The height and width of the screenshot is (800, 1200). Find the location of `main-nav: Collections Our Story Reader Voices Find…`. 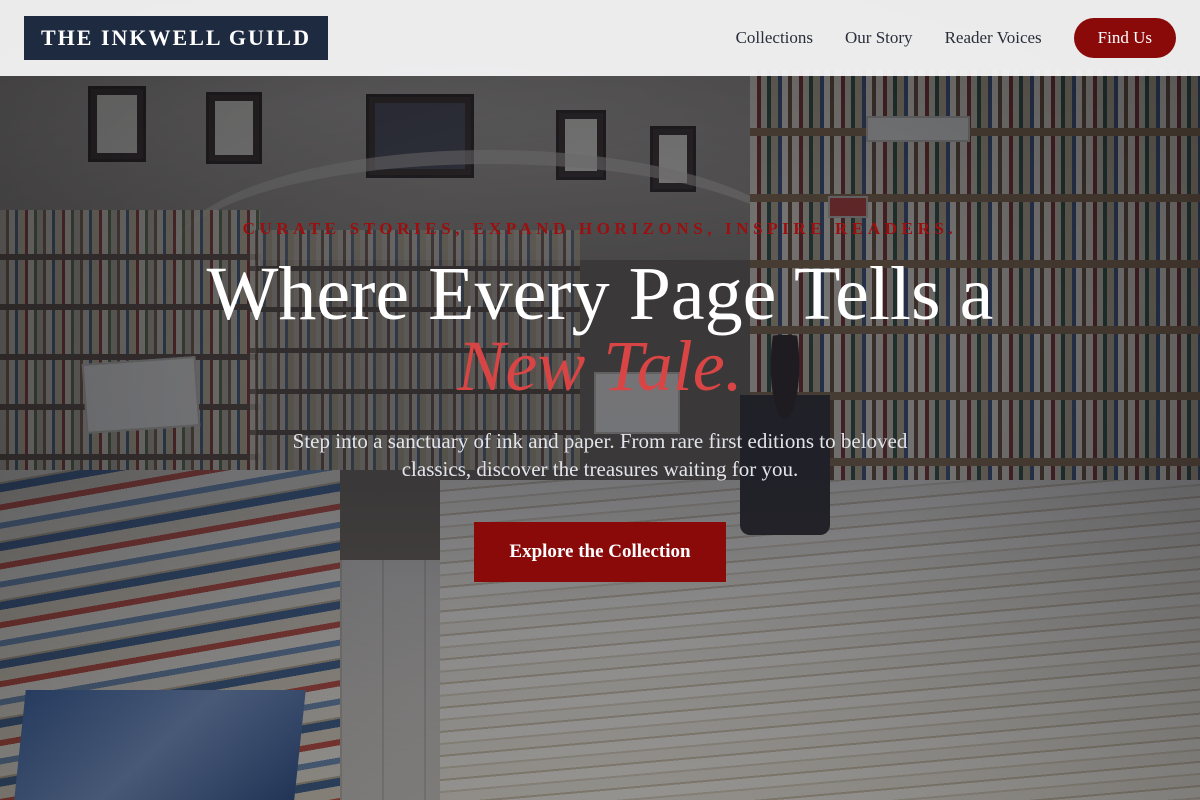

main-nav: Collections Our Story Reader Voices Find… is located at coordinates (940, 38).